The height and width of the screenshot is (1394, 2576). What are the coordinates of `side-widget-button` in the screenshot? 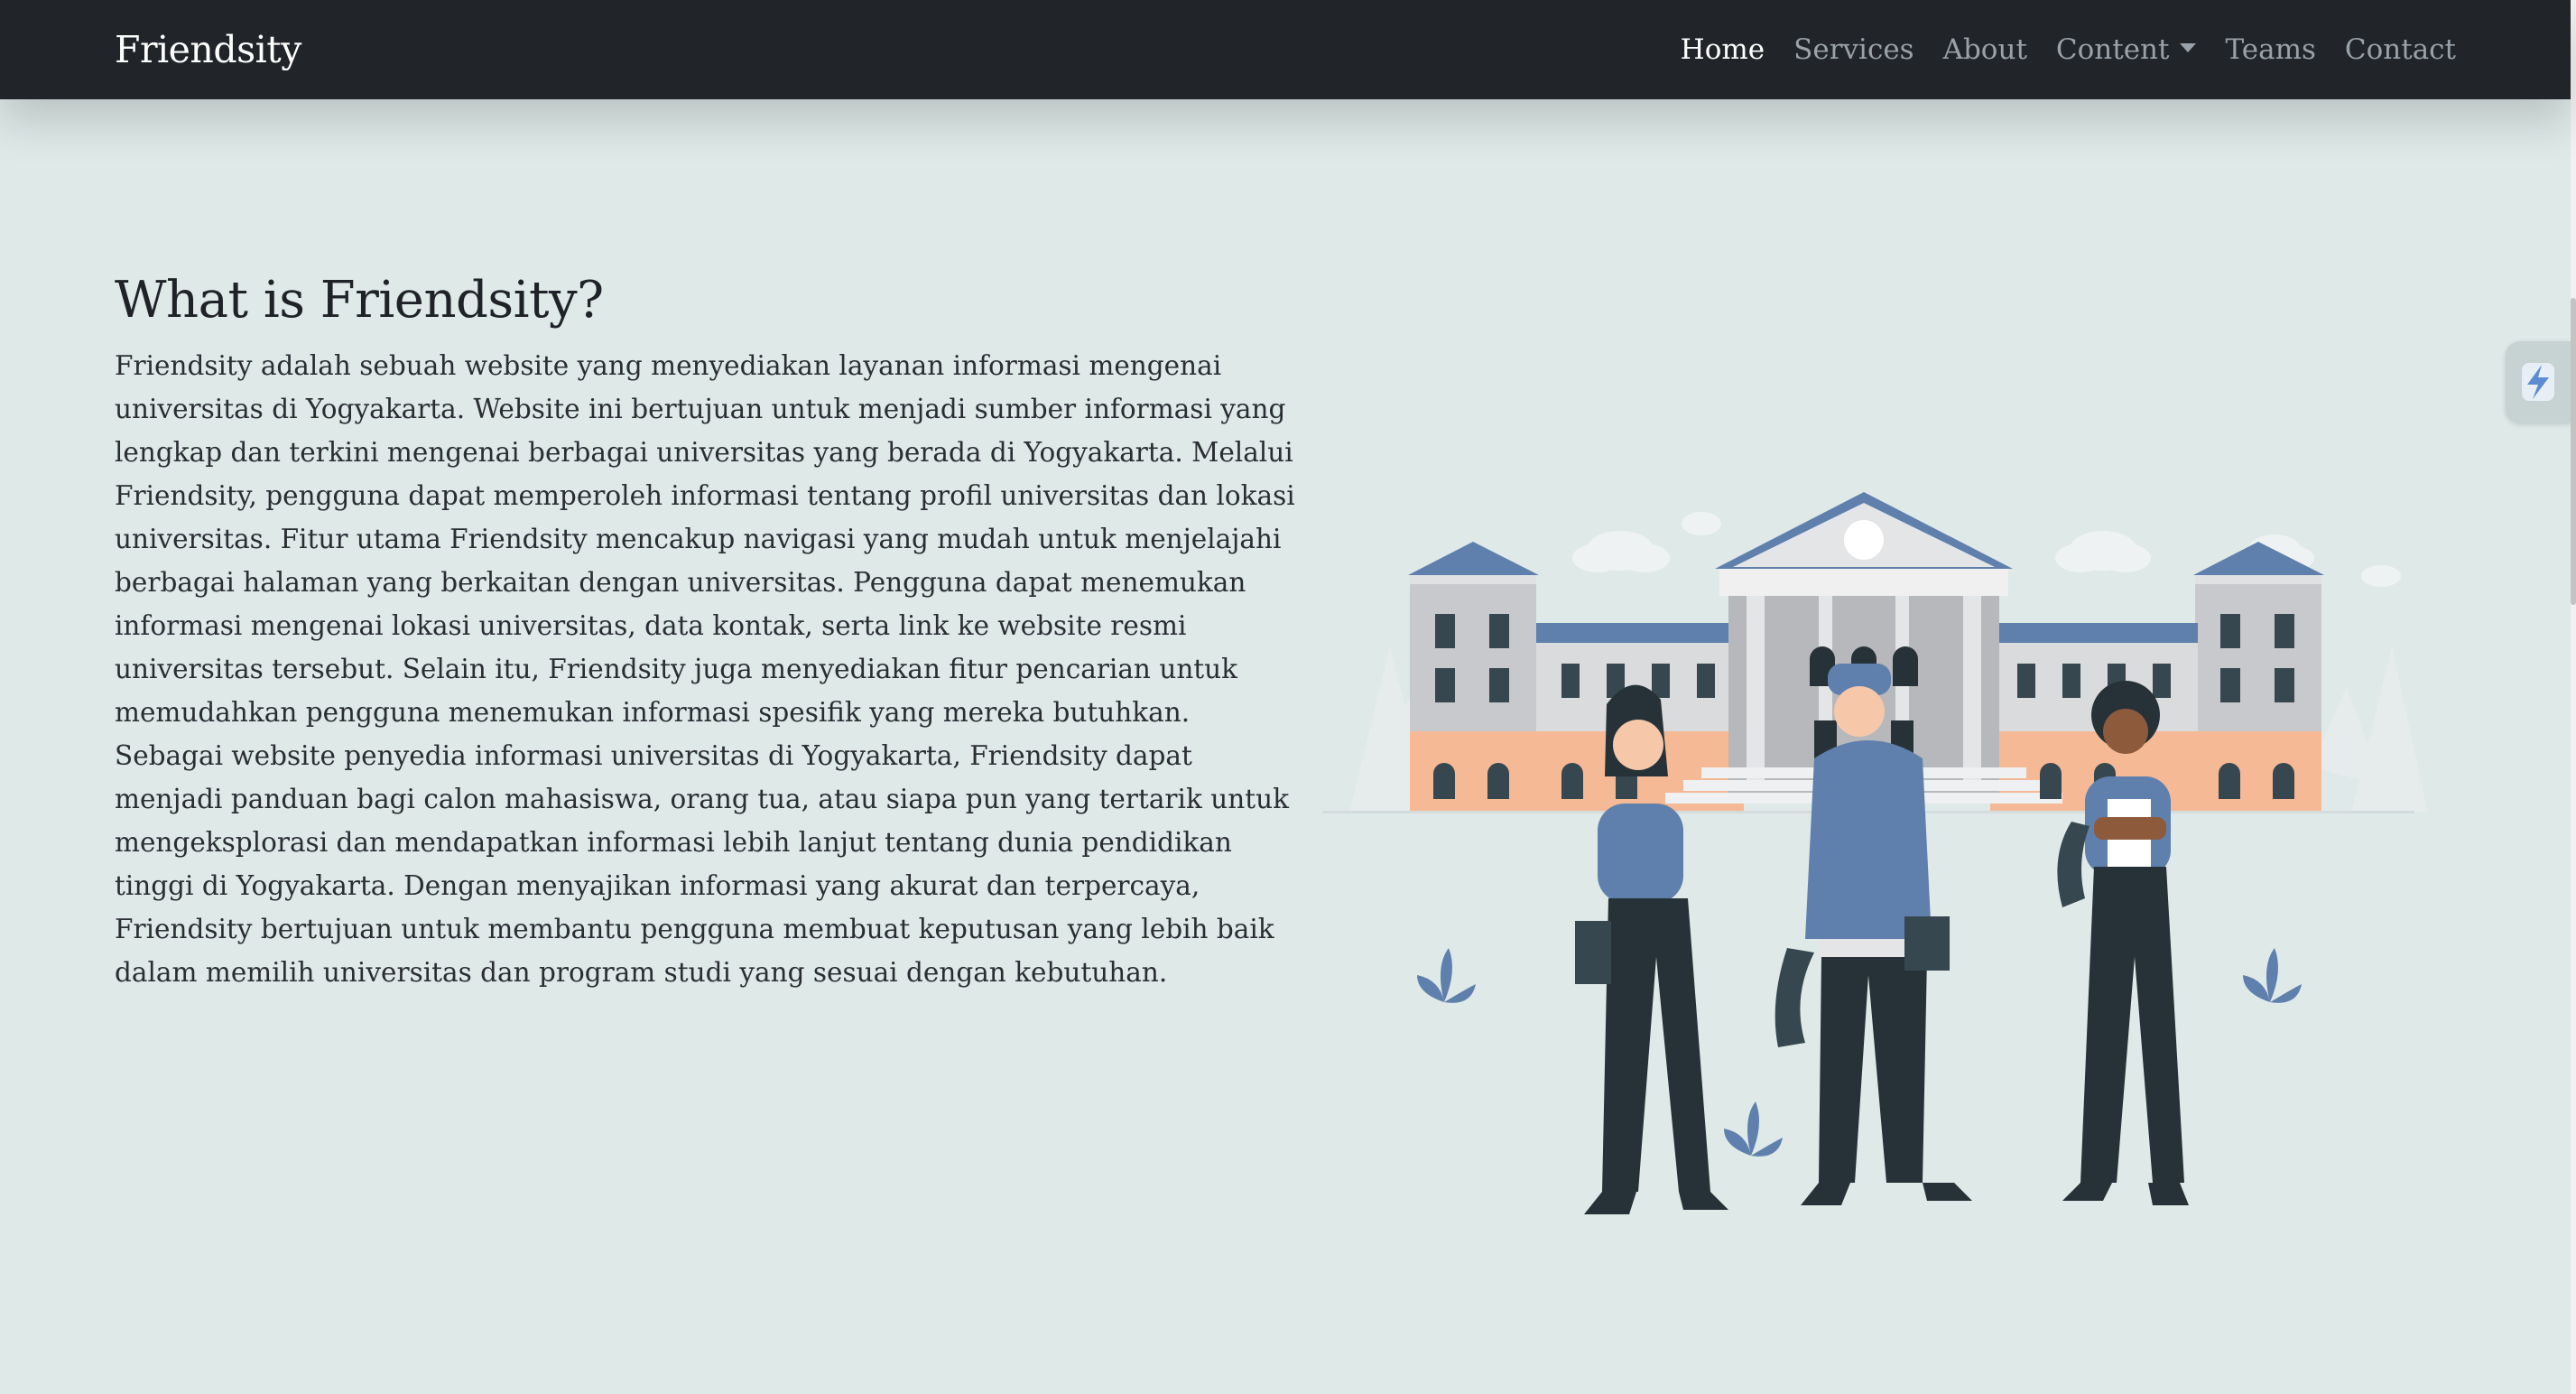 It's located at (2538, 382).